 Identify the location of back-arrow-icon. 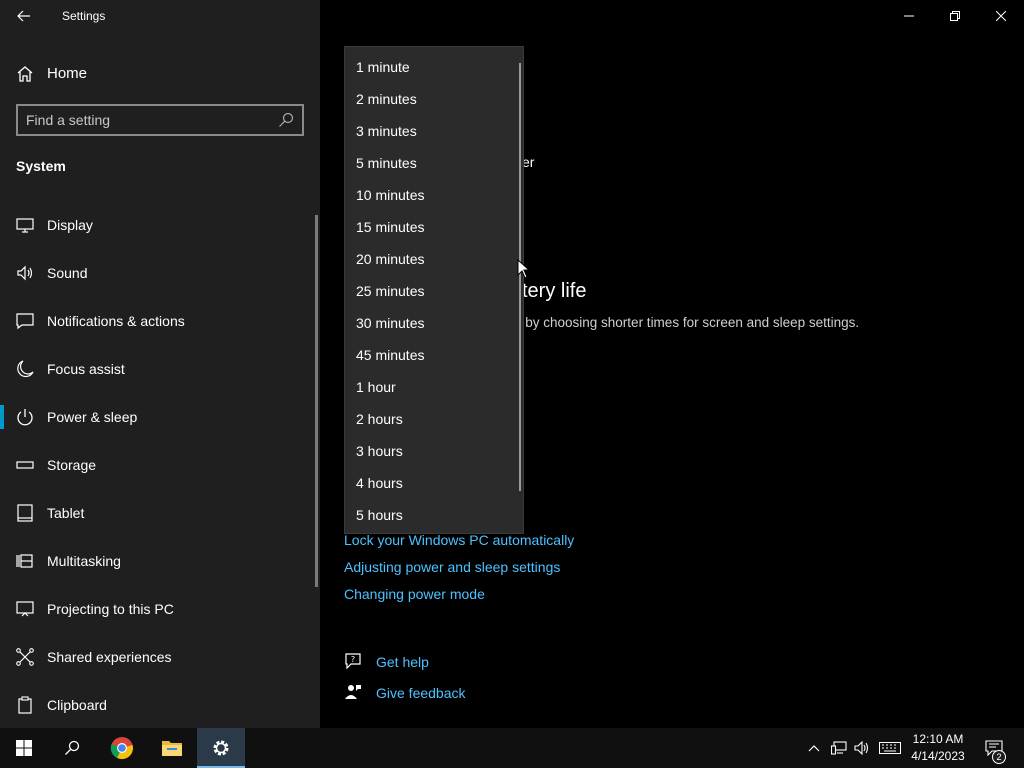
(23, 16).